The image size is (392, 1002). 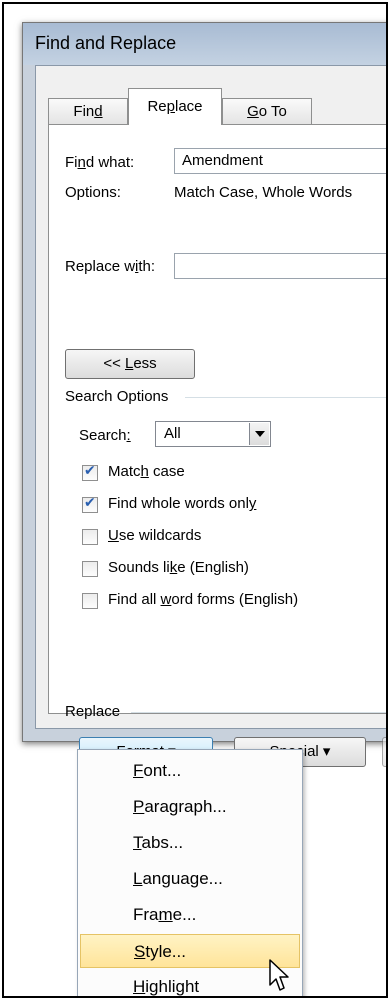 What do you see at coordinates (90, 569) in the screenshot?
I see `sounds-like-checkbox` at bounding box center [90, 569].